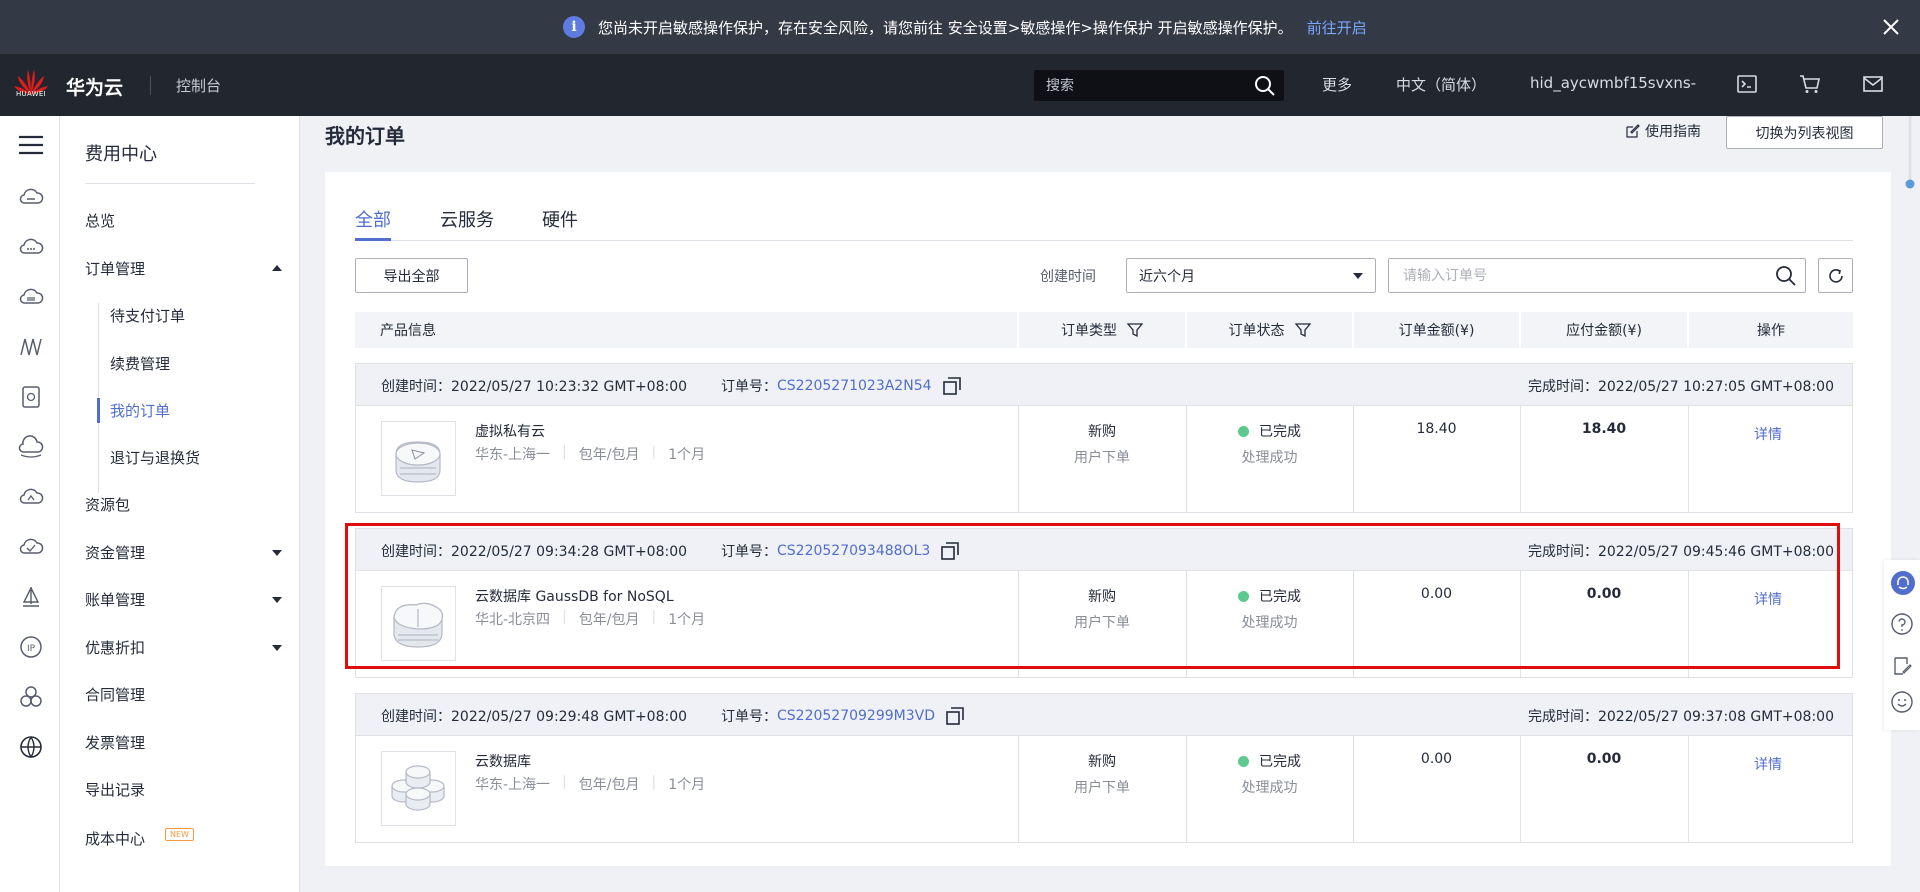 The width and height of the screenshot is (1920, 892). Describe the element at coordinates (1613, 83) in the screenshot. I see `username-menu: hid_aycwmbf15svxns-` at that location.